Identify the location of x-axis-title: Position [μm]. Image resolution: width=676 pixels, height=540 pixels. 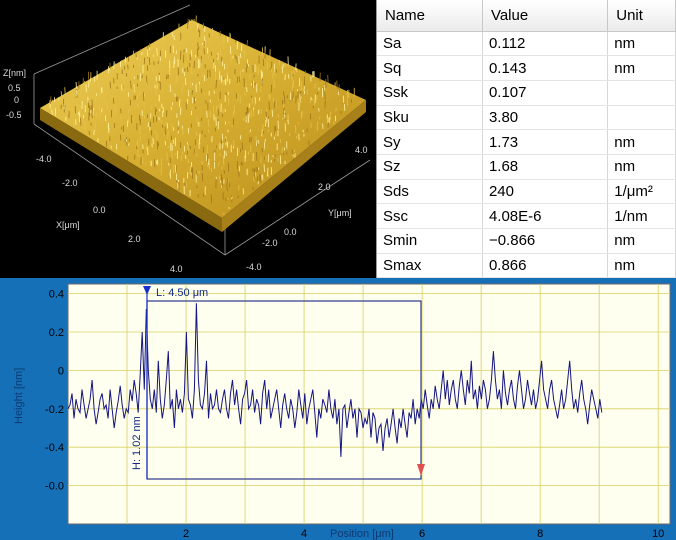
(362, 534).